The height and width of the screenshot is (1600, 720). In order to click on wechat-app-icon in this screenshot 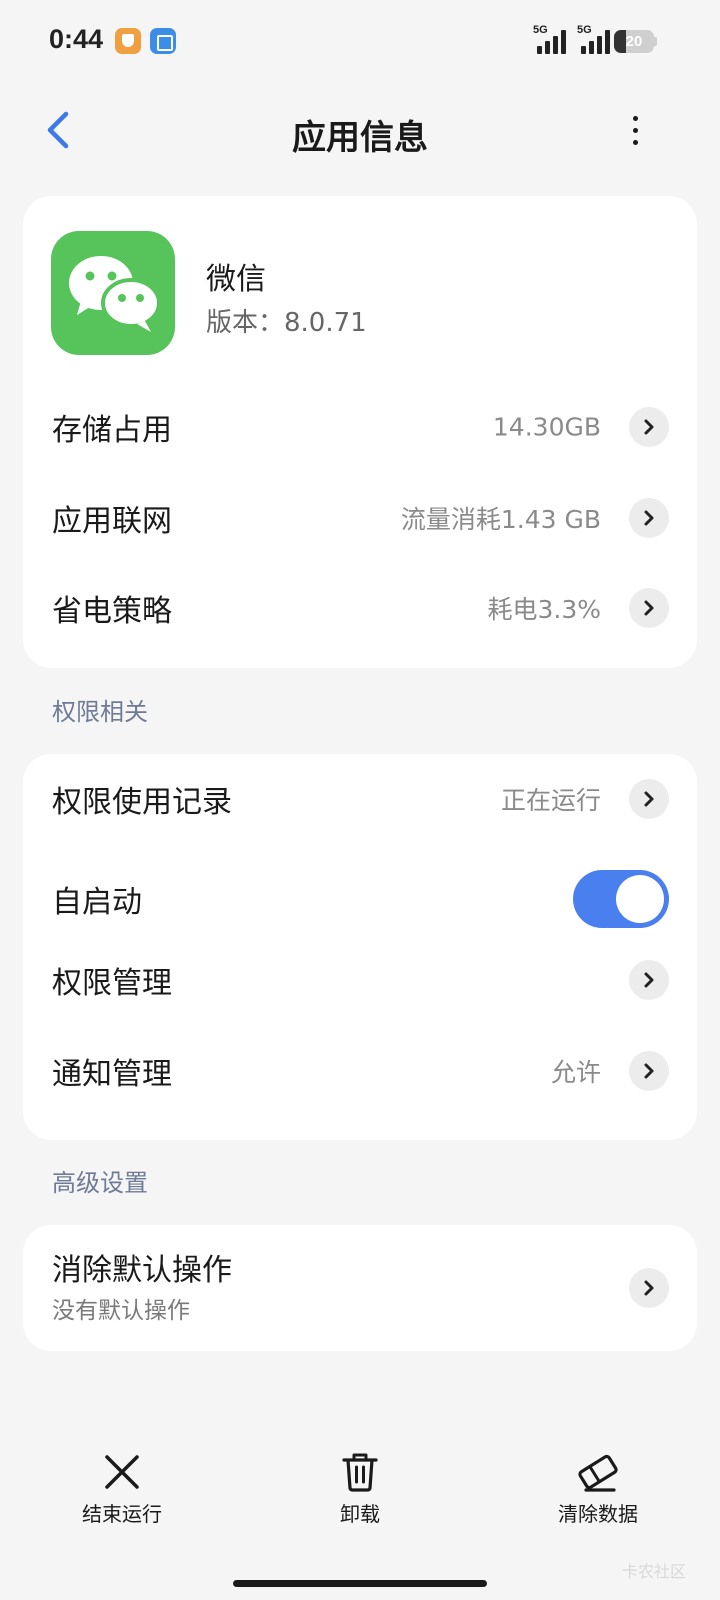, I will do `click(113, 293)`.